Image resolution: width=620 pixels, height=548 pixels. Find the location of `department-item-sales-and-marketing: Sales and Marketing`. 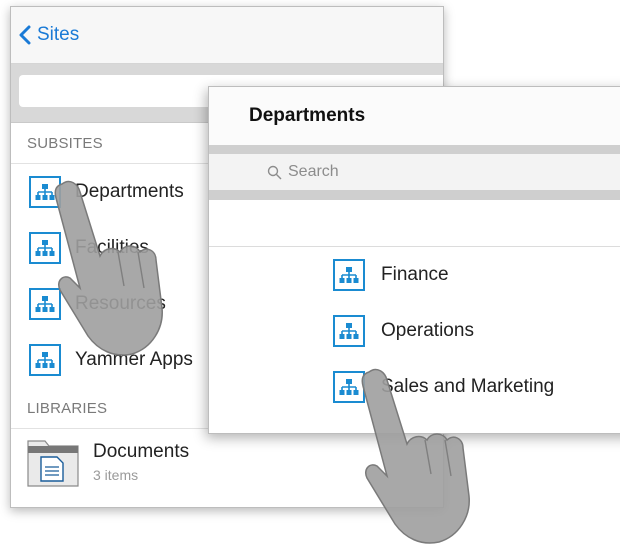

department-item-sales-and-marketing: Sales and Marketing is located at coordinates (414, 387).